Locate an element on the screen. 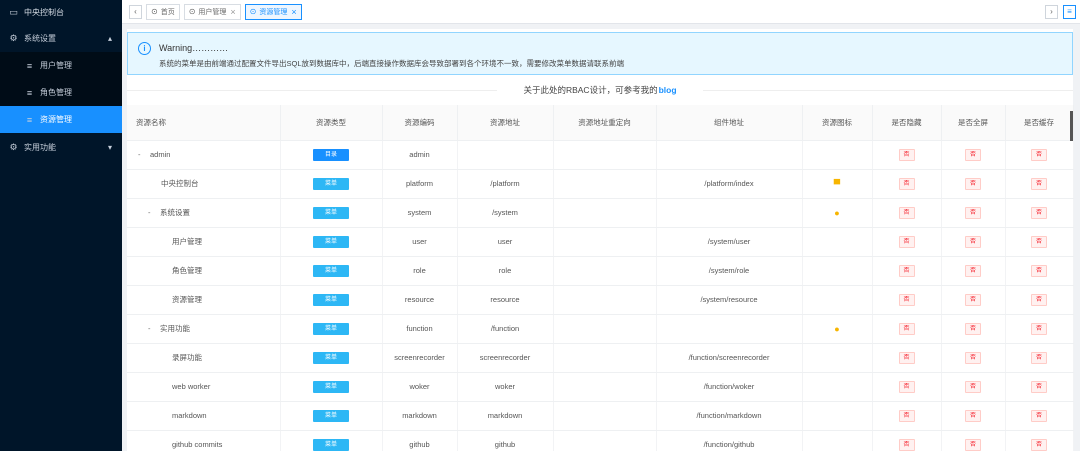 This screenshot has height=451, width=1080. cell-path: resource is located at coordinates (505, 300).